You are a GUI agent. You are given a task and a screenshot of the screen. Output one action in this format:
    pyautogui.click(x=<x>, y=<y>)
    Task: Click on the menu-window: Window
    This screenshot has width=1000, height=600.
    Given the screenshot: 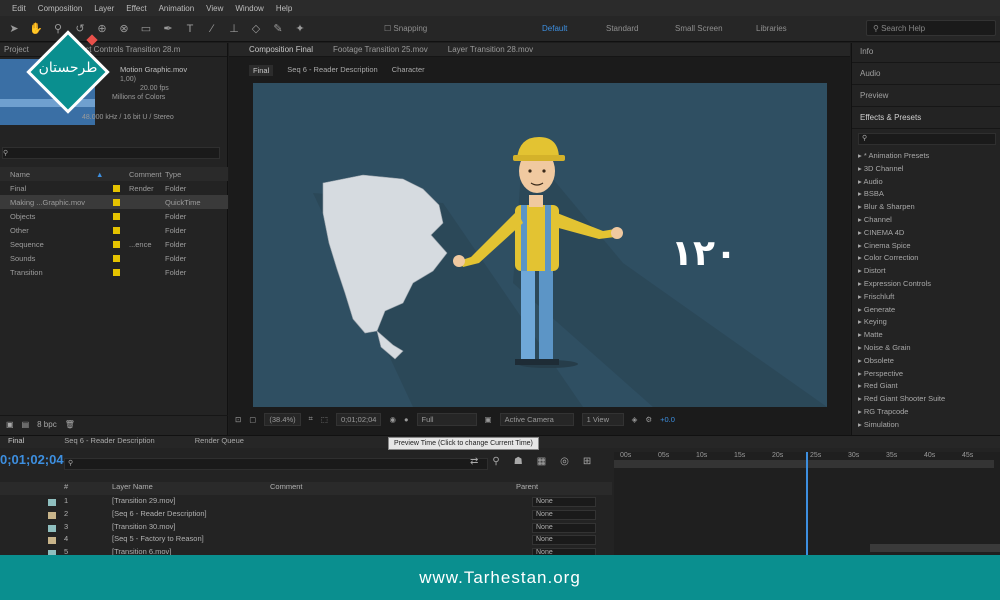 What is the action you would take?
    pyautogui.click(x=249, y=8)
    